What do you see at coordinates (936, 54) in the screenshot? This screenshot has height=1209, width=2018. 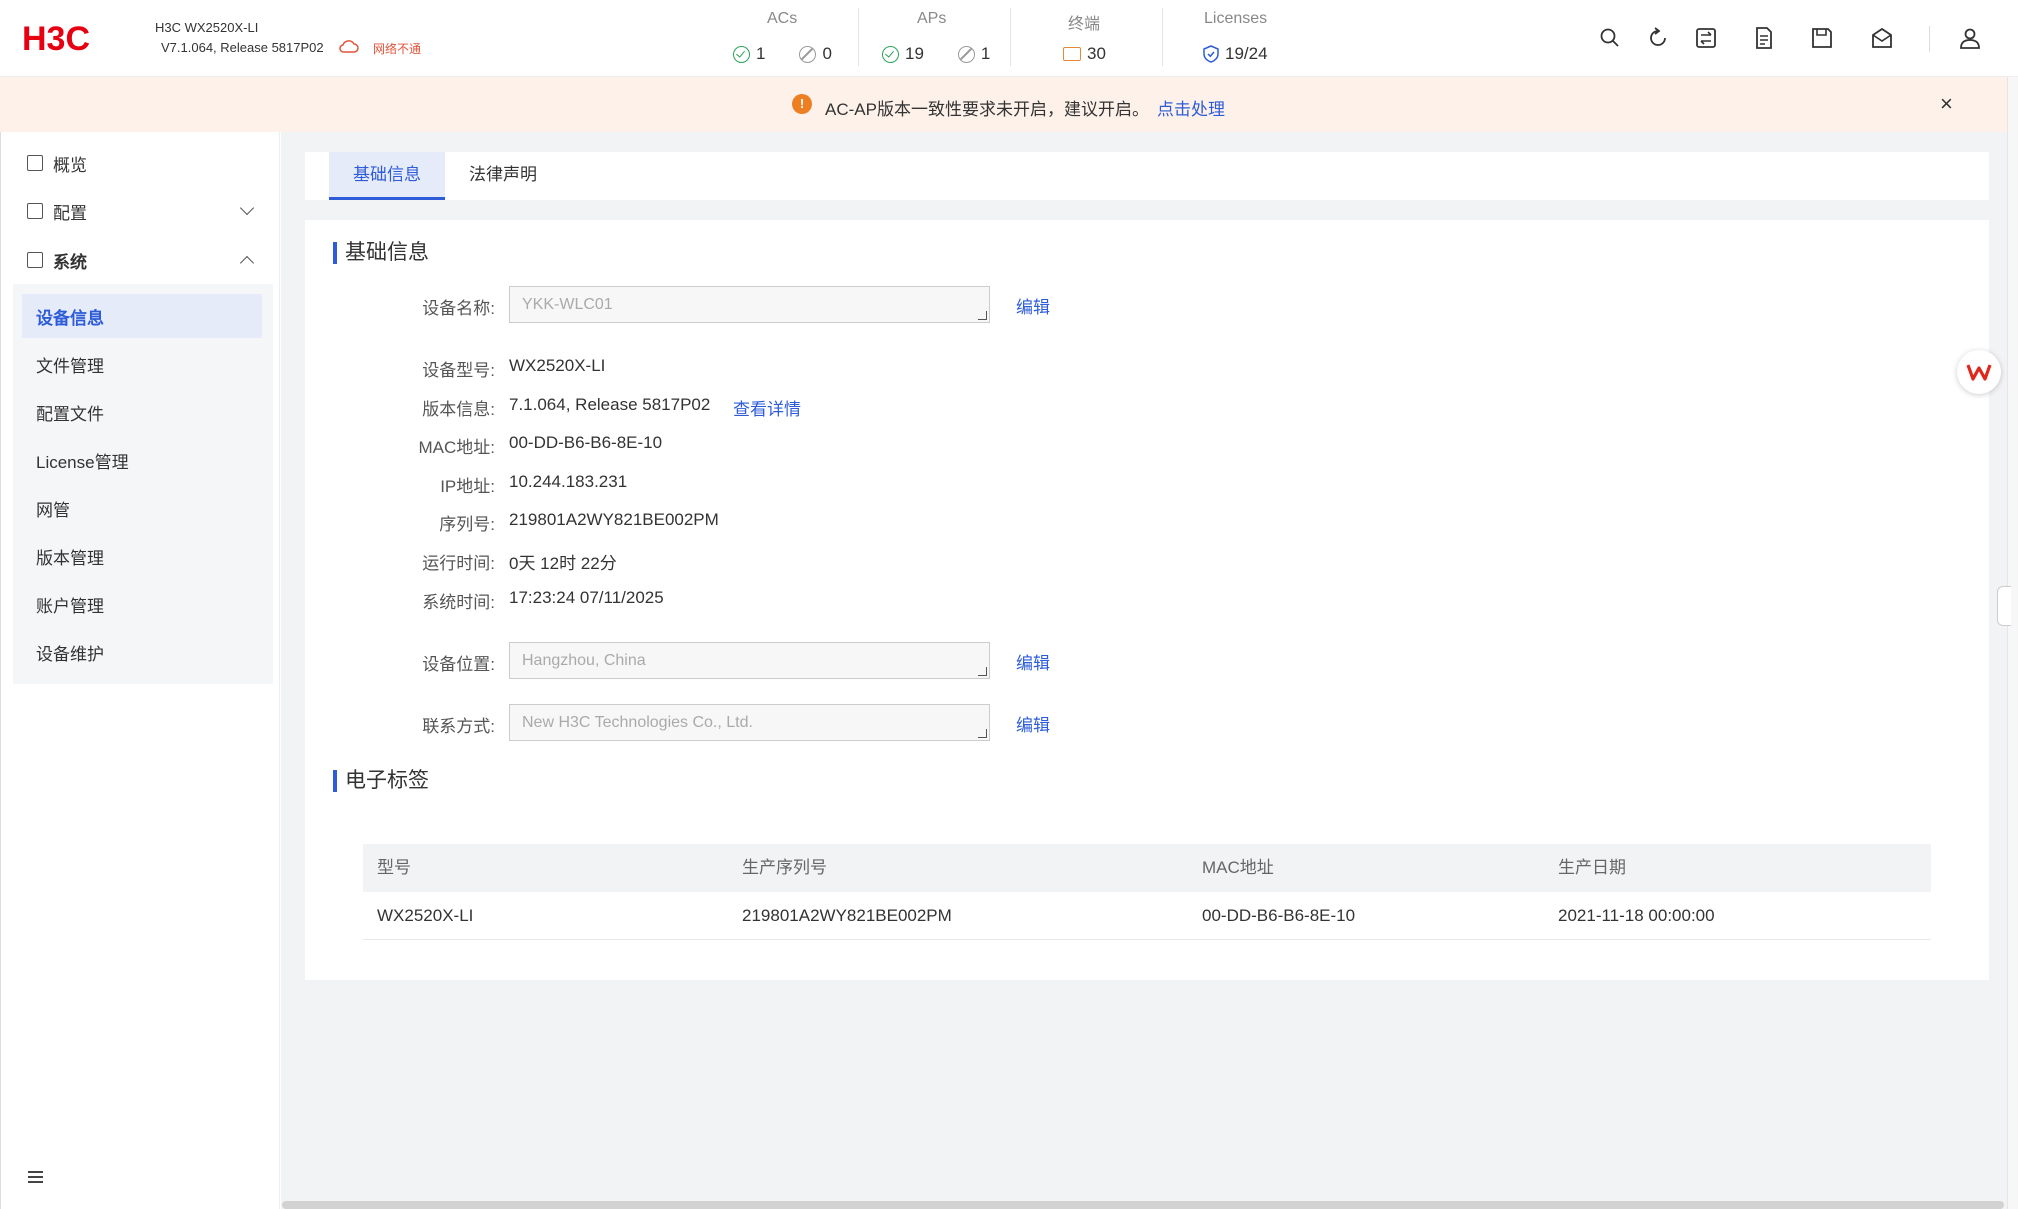 I see `stat-aps-values: 19 1` at bounding box center [936, 54].